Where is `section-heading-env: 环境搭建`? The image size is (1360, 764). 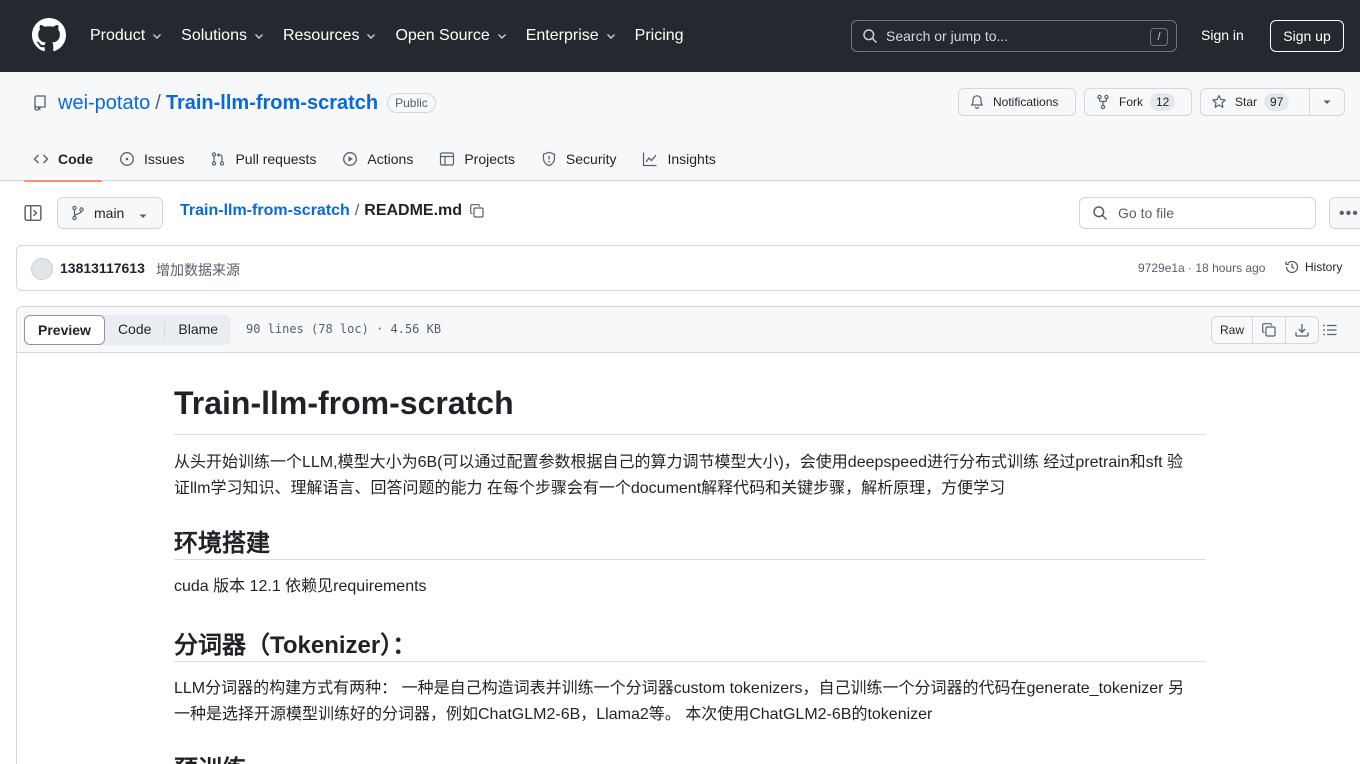 section-heading-env: 环境搭建 is located at coordinates (222, 543).